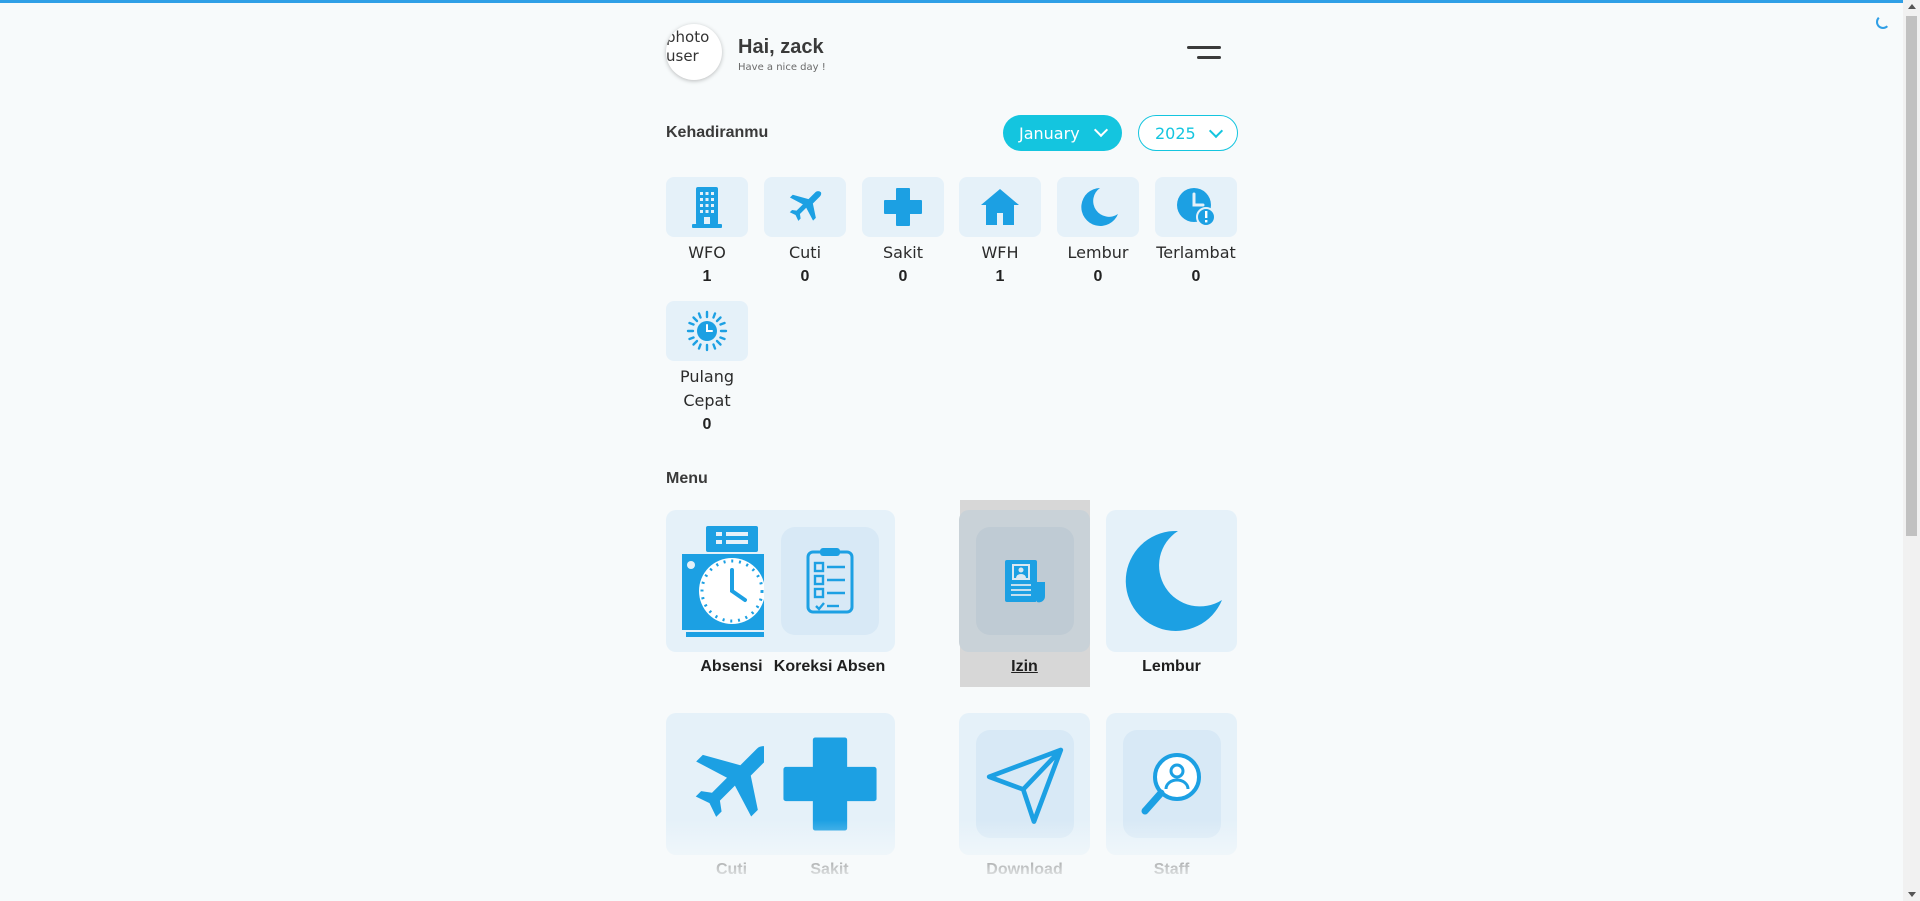 The image size is (1920, 901). What do you see at coordinates (707, 252) in the screenshot?
I see `stat-label: WFO` at bounding box center [707, 252].